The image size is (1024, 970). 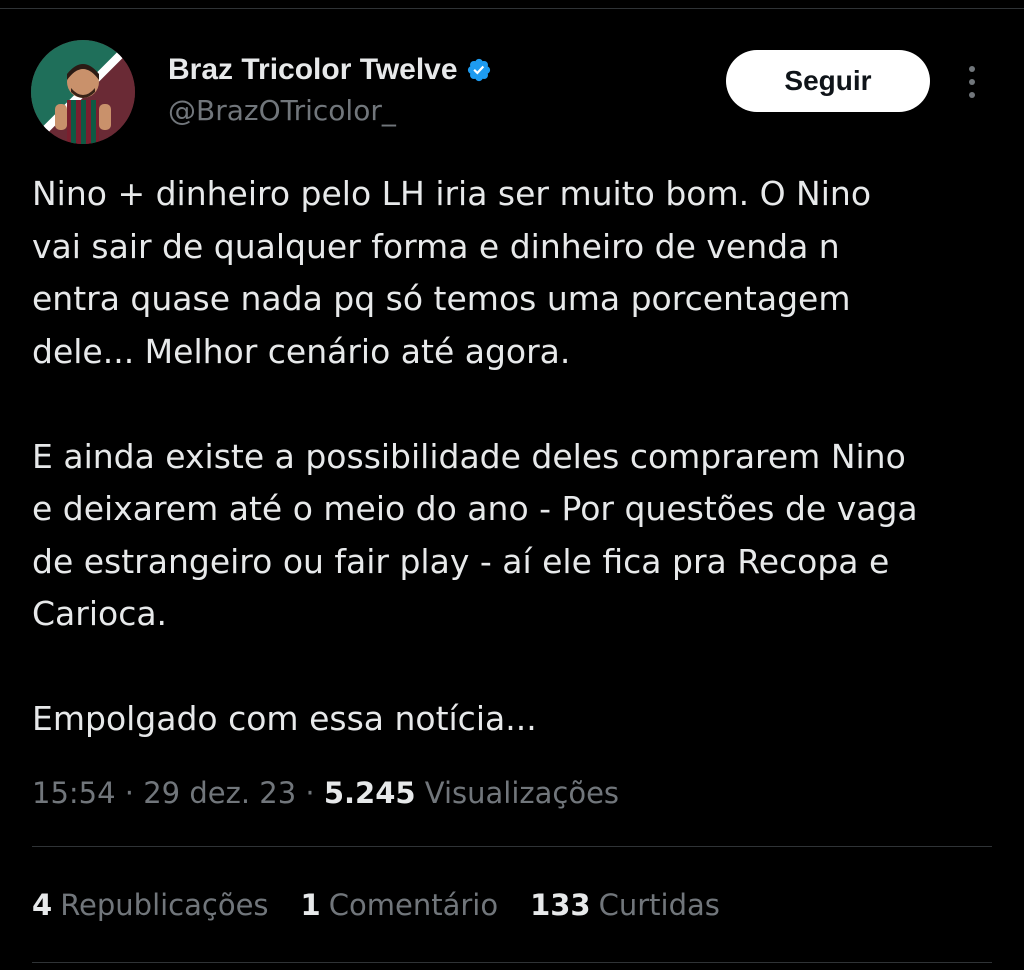 What do you see at coordinates (413, 905) in the screenshot?
I see `comments-label: Comentário` at bounding box center [413, 905].